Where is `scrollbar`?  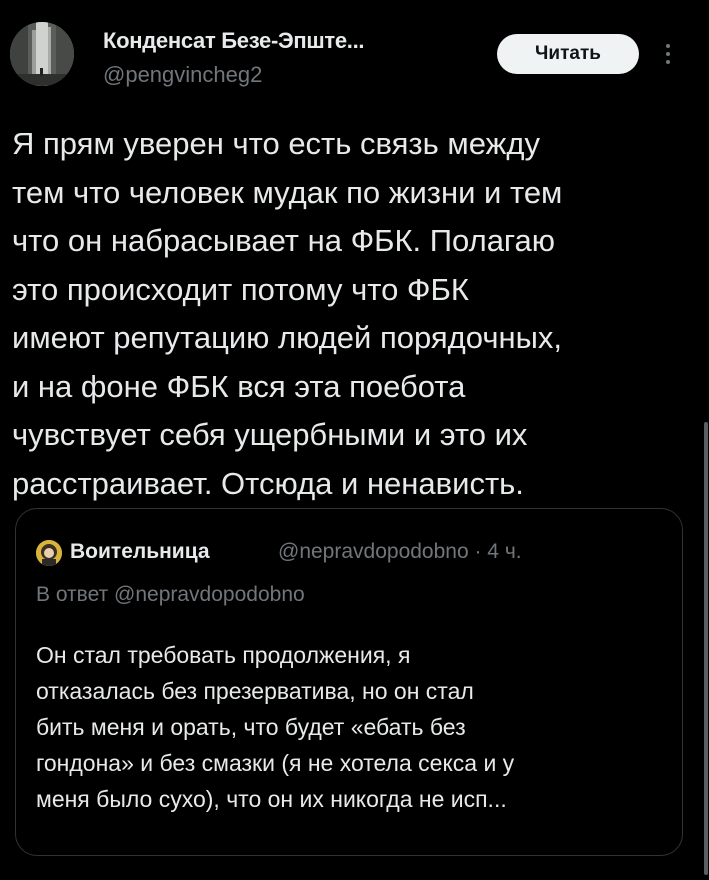 scrollbar is located at coordinates (706, 648).